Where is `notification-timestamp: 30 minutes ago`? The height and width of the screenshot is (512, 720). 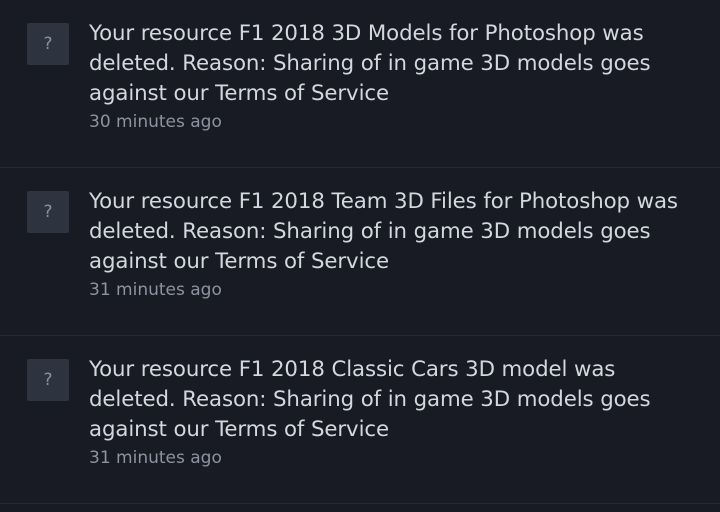
notification-timestamp: 30 minutes ago is located at coordinates (155, 121).